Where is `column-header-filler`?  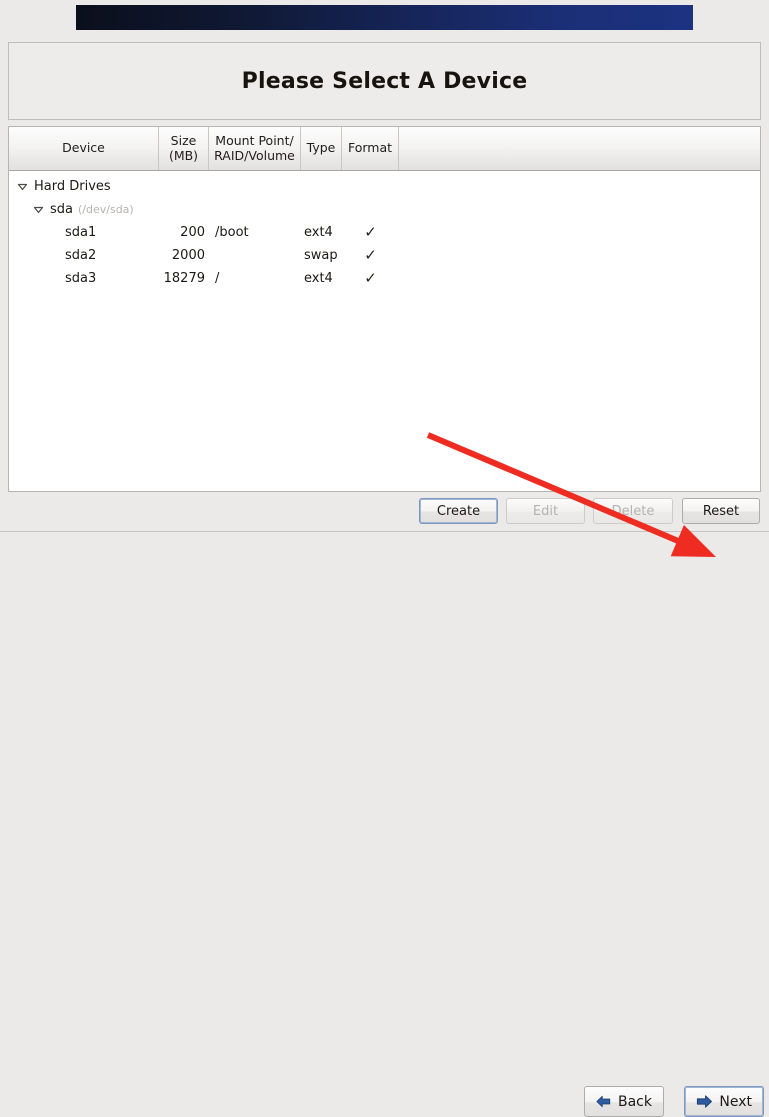 column-header-filler is located at coordinates (579, 148).